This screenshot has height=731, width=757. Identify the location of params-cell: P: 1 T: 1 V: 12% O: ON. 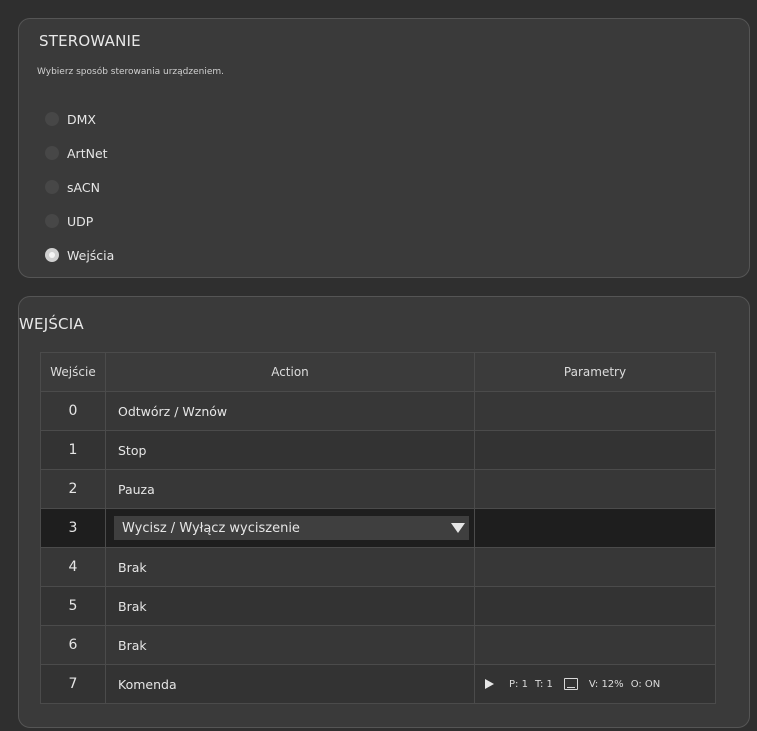
(595, 684).